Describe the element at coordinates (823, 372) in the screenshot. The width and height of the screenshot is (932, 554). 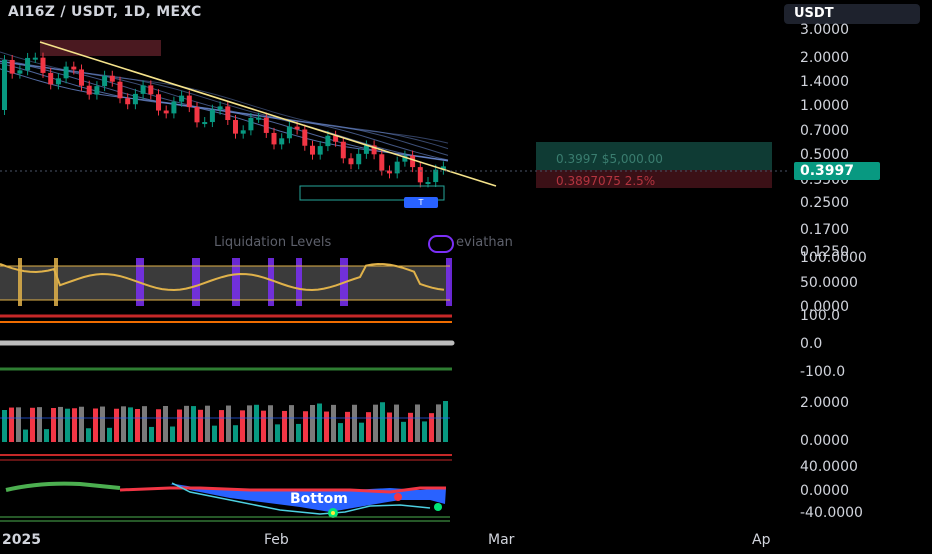
I see `cci-axis-label: -100.0` at that location.